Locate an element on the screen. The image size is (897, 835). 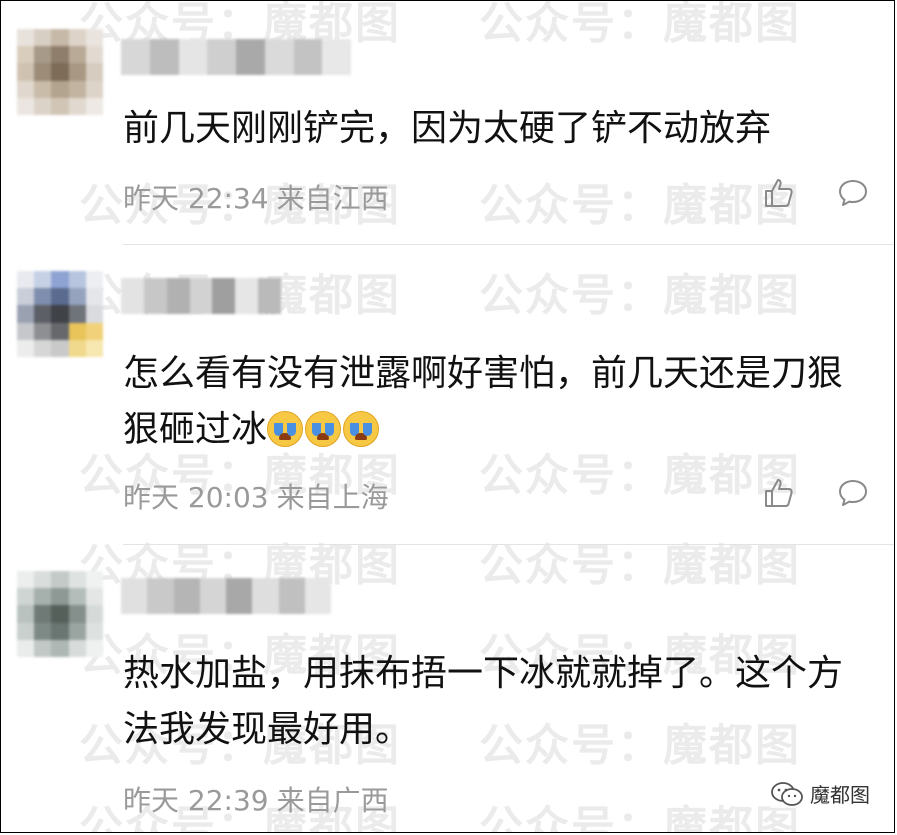
signature-label: 魔都图 is located at coordinates (840, 795).